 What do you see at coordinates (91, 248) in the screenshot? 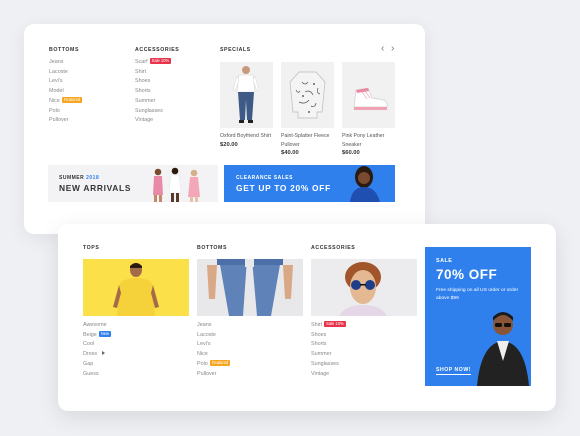
I see `tops-heading: Tops` at bounding box center [91, 248].